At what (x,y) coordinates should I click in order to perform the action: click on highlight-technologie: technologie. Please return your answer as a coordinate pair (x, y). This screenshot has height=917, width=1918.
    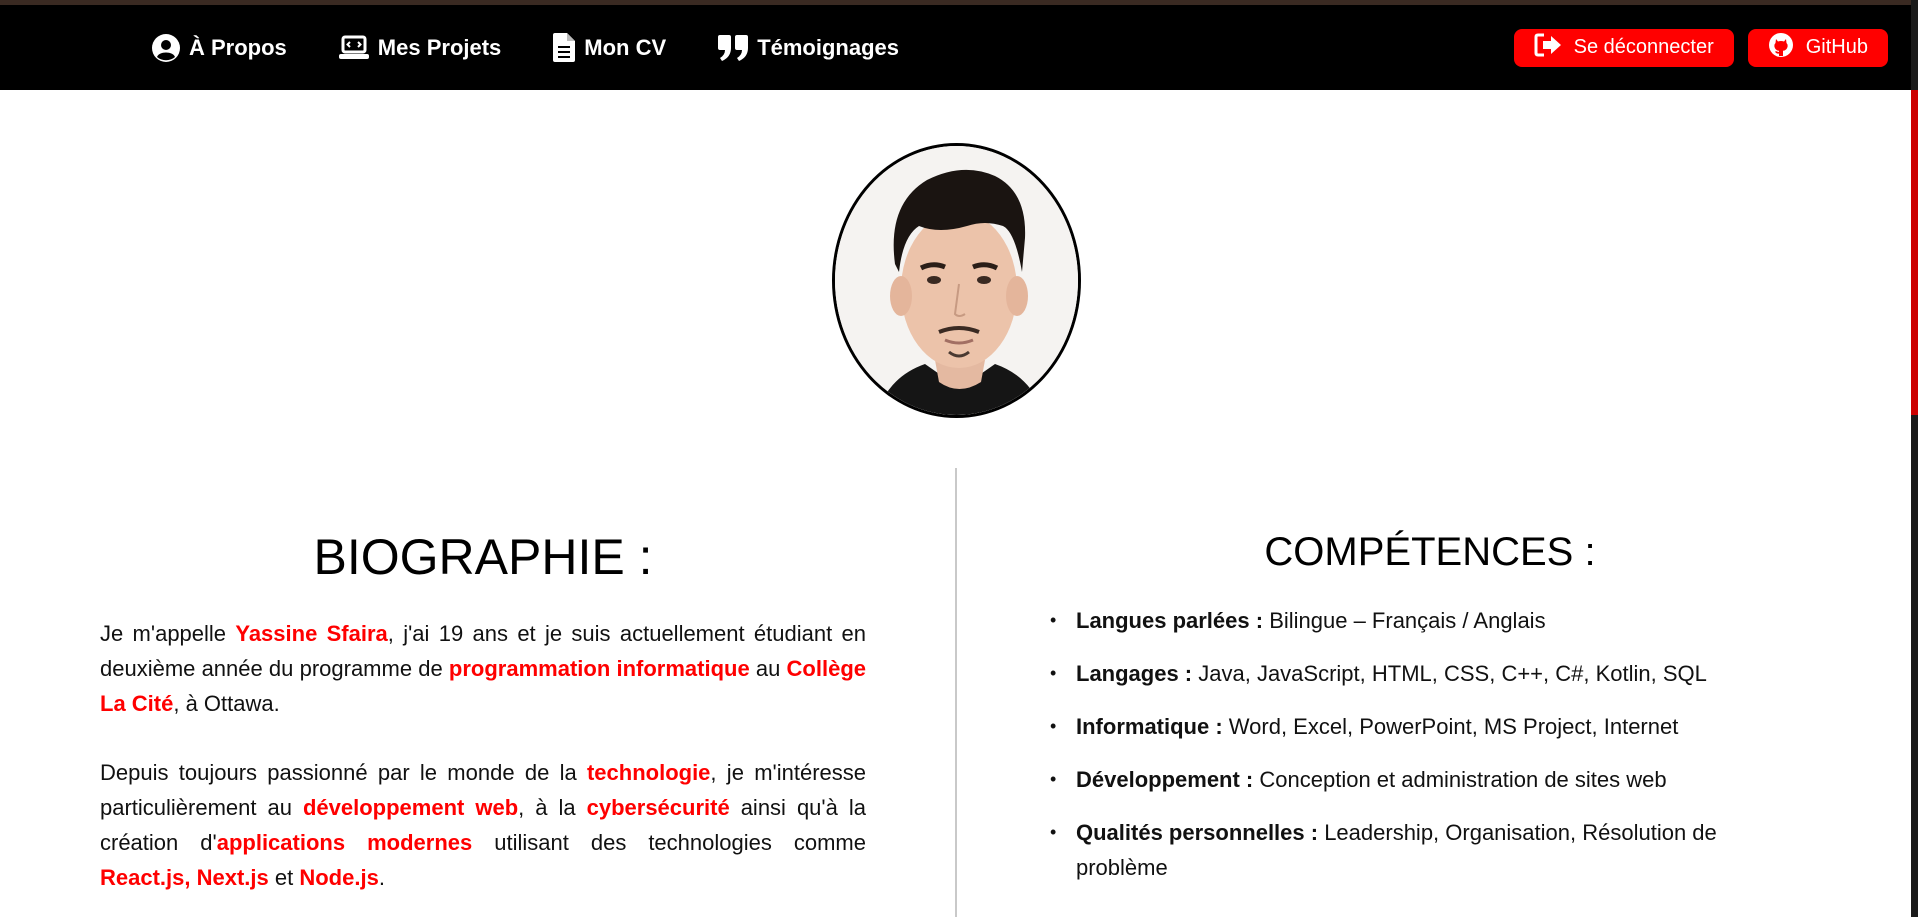
    Looking at the image, I should click on (648, 772).